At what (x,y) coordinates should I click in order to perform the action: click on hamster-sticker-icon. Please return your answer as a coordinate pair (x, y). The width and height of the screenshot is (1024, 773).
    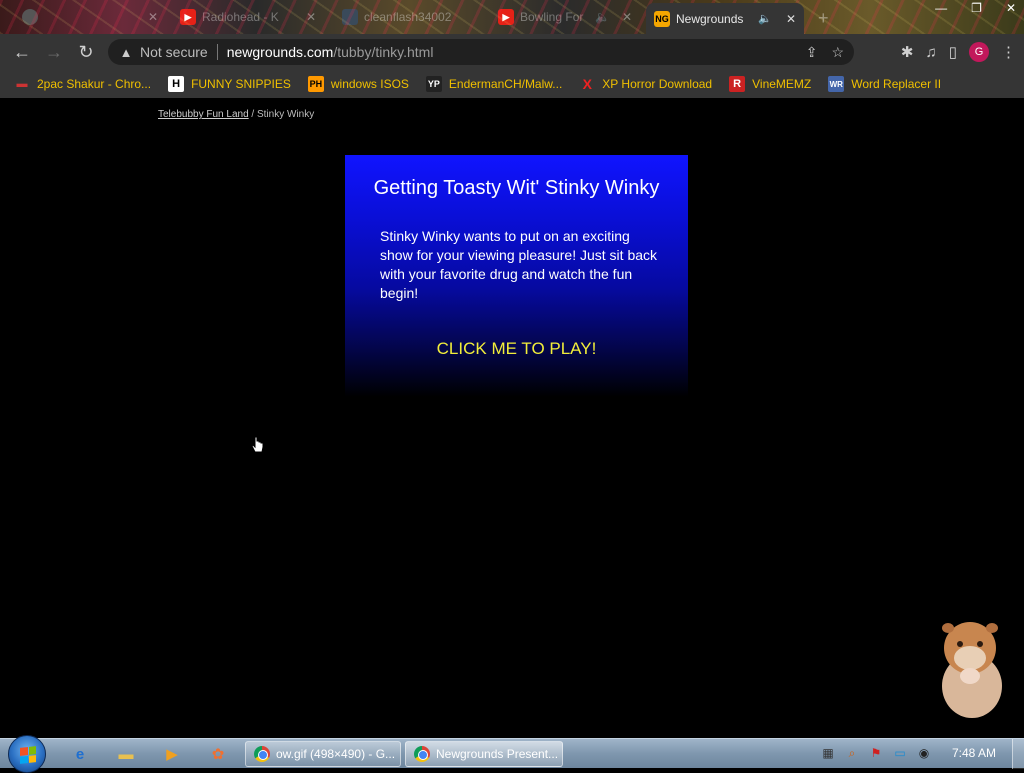
    Looking at the image, I should click on (972, 670).